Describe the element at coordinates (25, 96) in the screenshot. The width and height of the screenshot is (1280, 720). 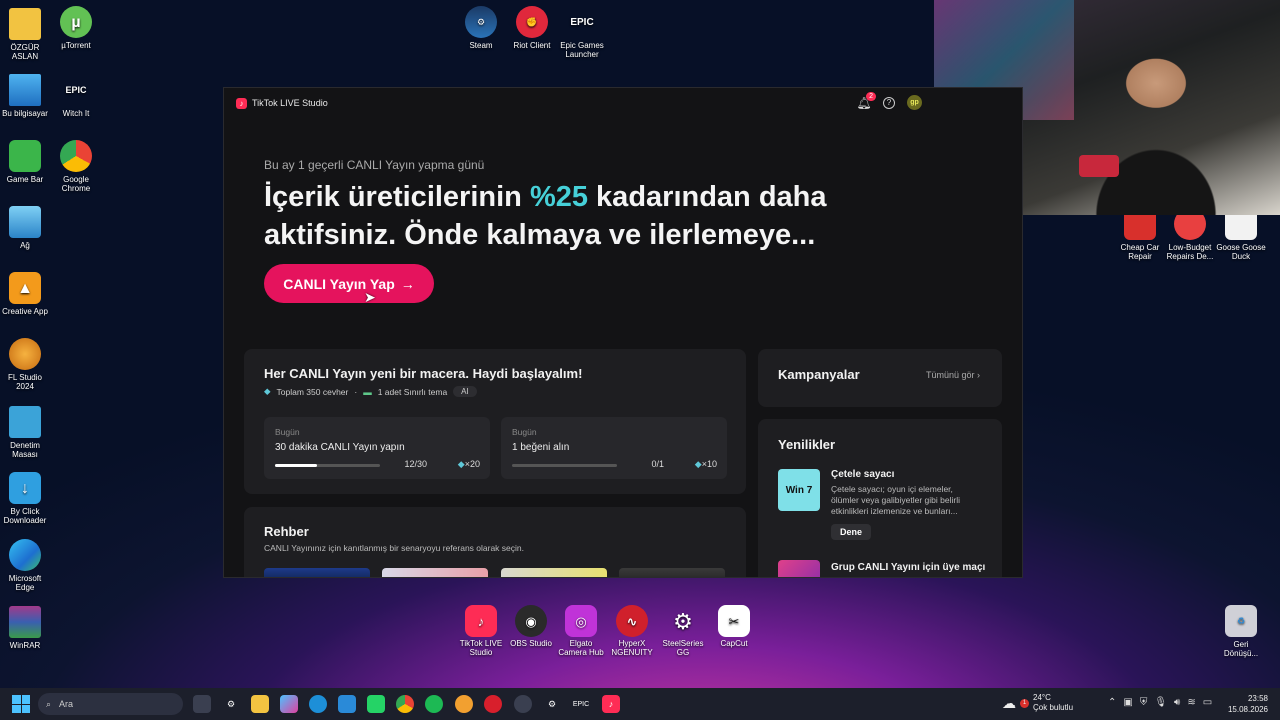
I see `desktop-icon-this-pc: Bu bilgisayar` at that location.